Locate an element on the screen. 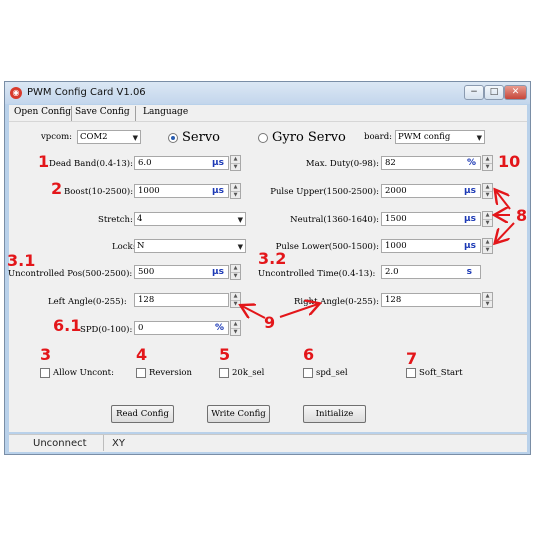 This screenshot has height=540, width=540. annotation-5: 5 is located at coordinates (225, 354).